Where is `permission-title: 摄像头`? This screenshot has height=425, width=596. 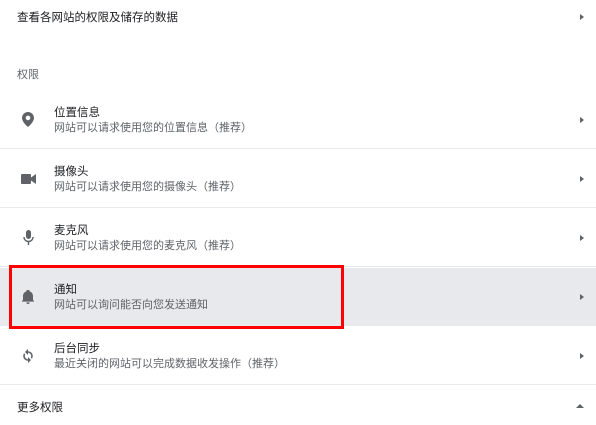 permission-title: 摄像头 is located at coordinates (71, 170).